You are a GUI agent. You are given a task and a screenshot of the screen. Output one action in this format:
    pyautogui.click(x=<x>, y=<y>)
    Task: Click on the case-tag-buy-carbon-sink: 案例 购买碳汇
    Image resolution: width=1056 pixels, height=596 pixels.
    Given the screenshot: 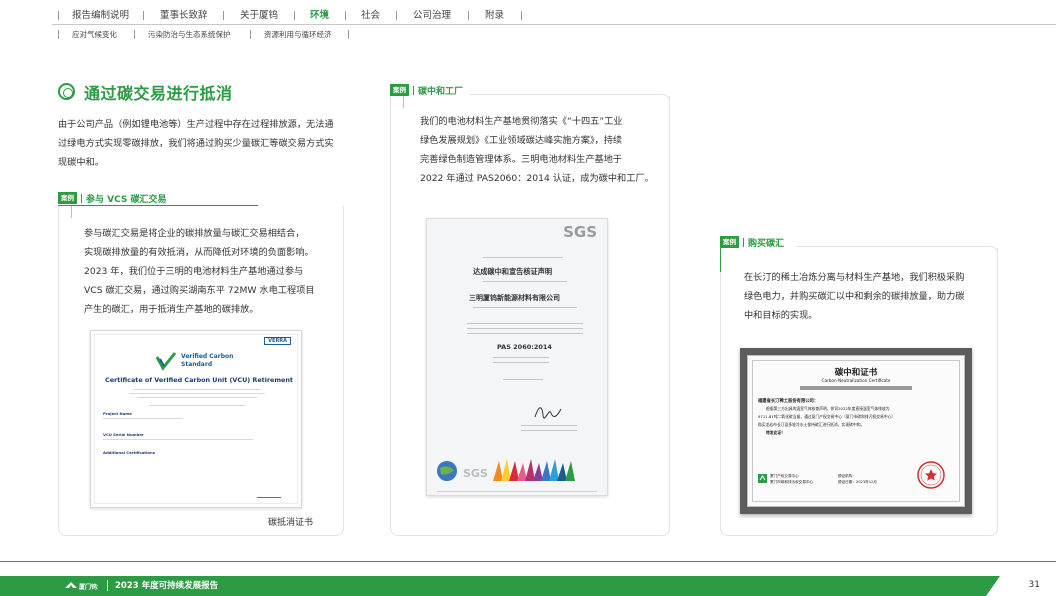 What is the action you would take?
    pyautogui.click(x=752, y=242)
    